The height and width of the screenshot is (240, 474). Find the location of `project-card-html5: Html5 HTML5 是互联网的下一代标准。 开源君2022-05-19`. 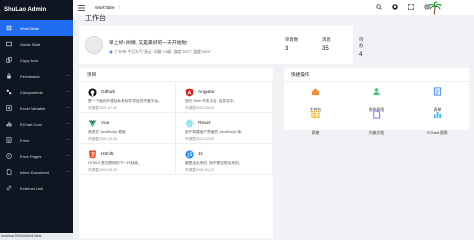

project-card-html5: Html5 HTML5 是互联网的下一代标准。 开源君2022-05-19 is located at coordinates (127, 159).